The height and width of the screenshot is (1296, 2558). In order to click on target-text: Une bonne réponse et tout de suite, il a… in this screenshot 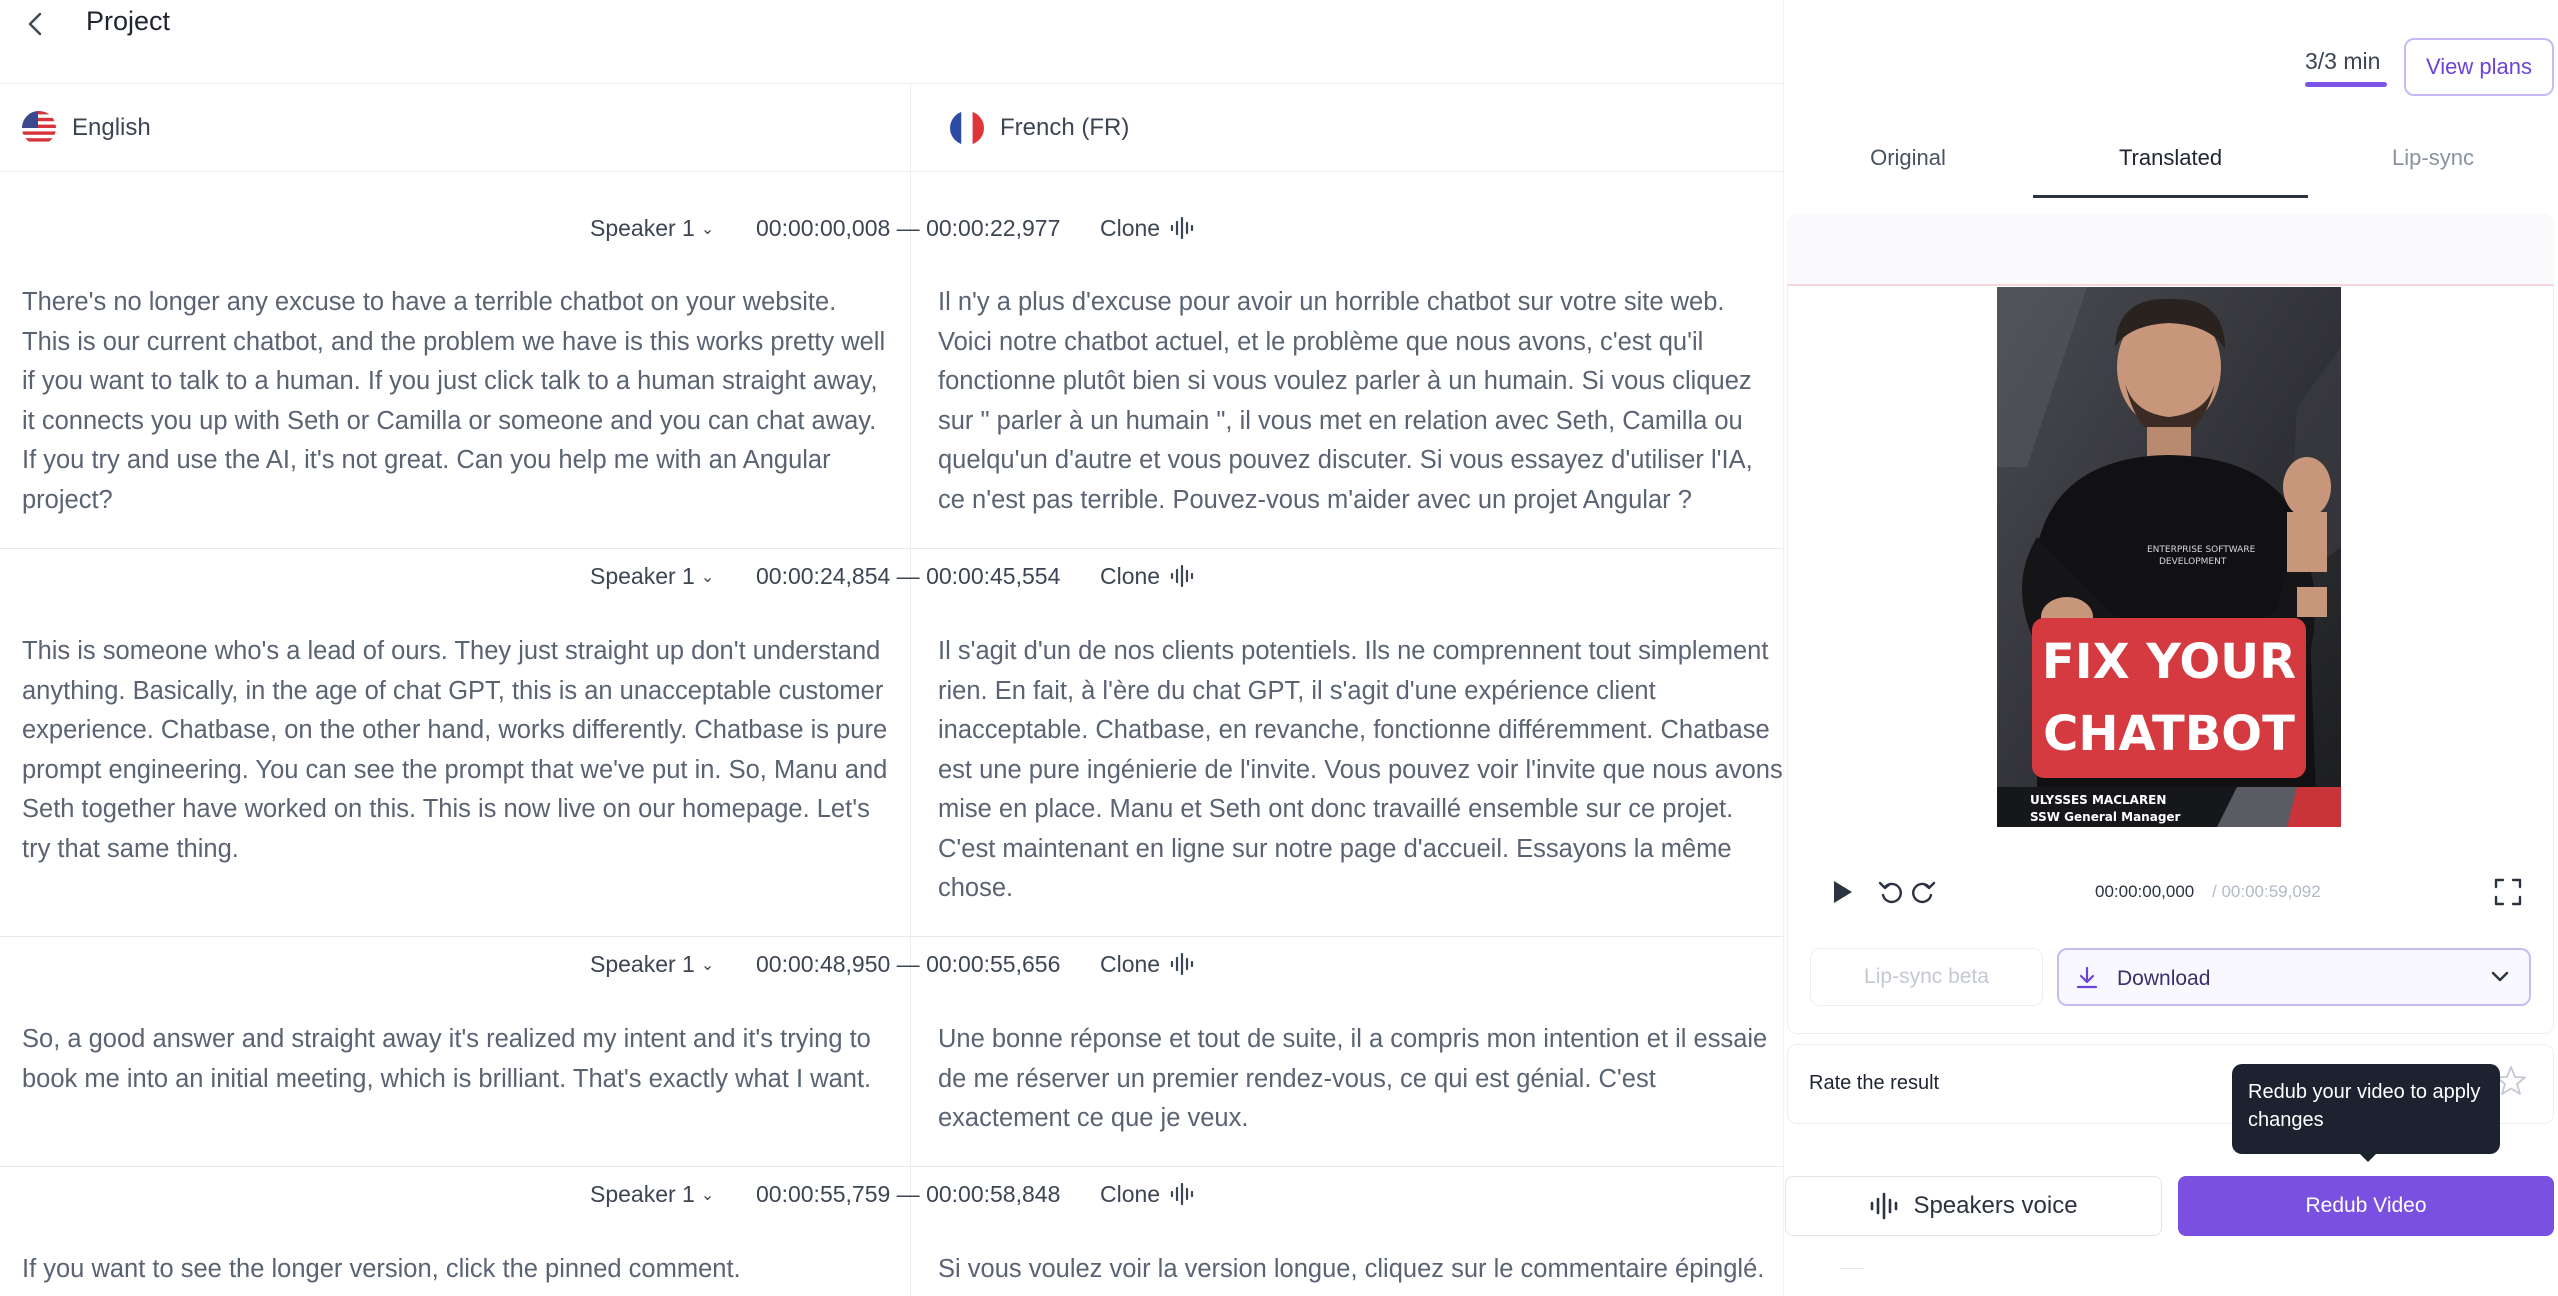, I will do `click(1360, 1079)`.